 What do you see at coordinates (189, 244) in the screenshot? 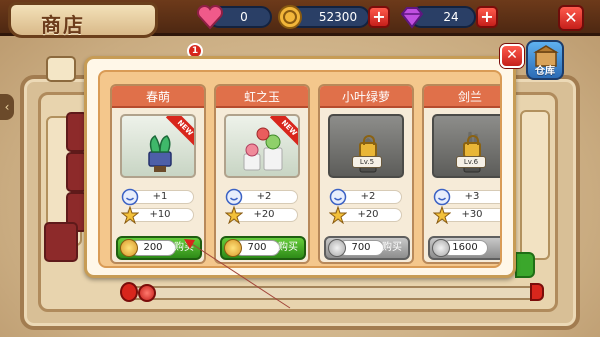
I see `pointer-arrow-icon` at bounding box center [189, 244].